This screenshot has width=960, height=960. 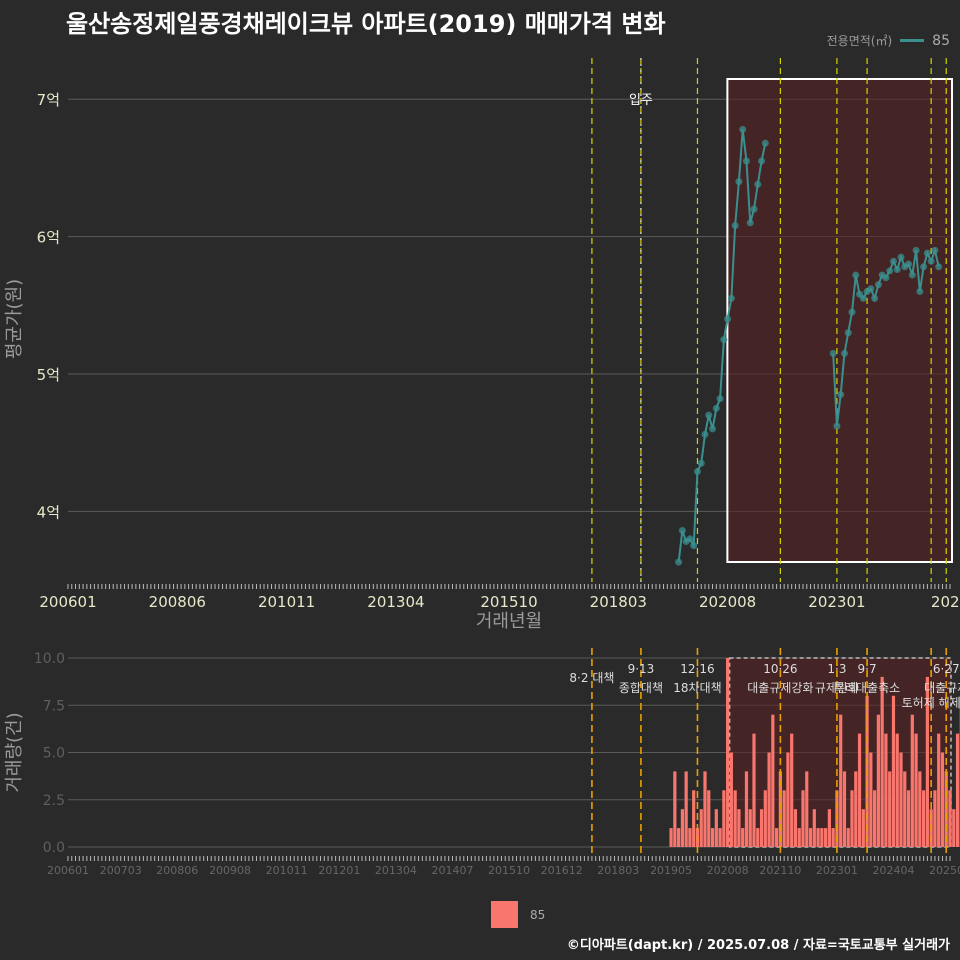 I want to click on policy-event-label: 종합대책, so click(x=641, y=687).